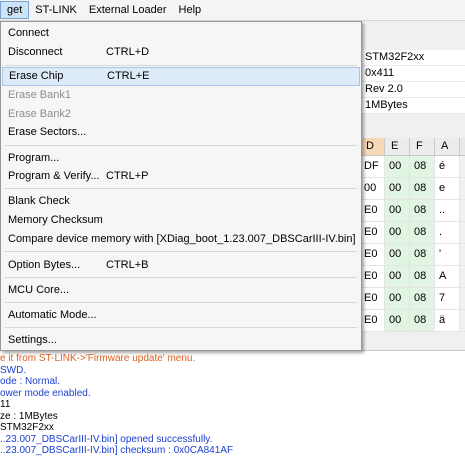  Describe the element at coordinates (181, 176) in the screenshot. I see `menu-item-program-verify: Program & Verify... CTRL+P` at that location.